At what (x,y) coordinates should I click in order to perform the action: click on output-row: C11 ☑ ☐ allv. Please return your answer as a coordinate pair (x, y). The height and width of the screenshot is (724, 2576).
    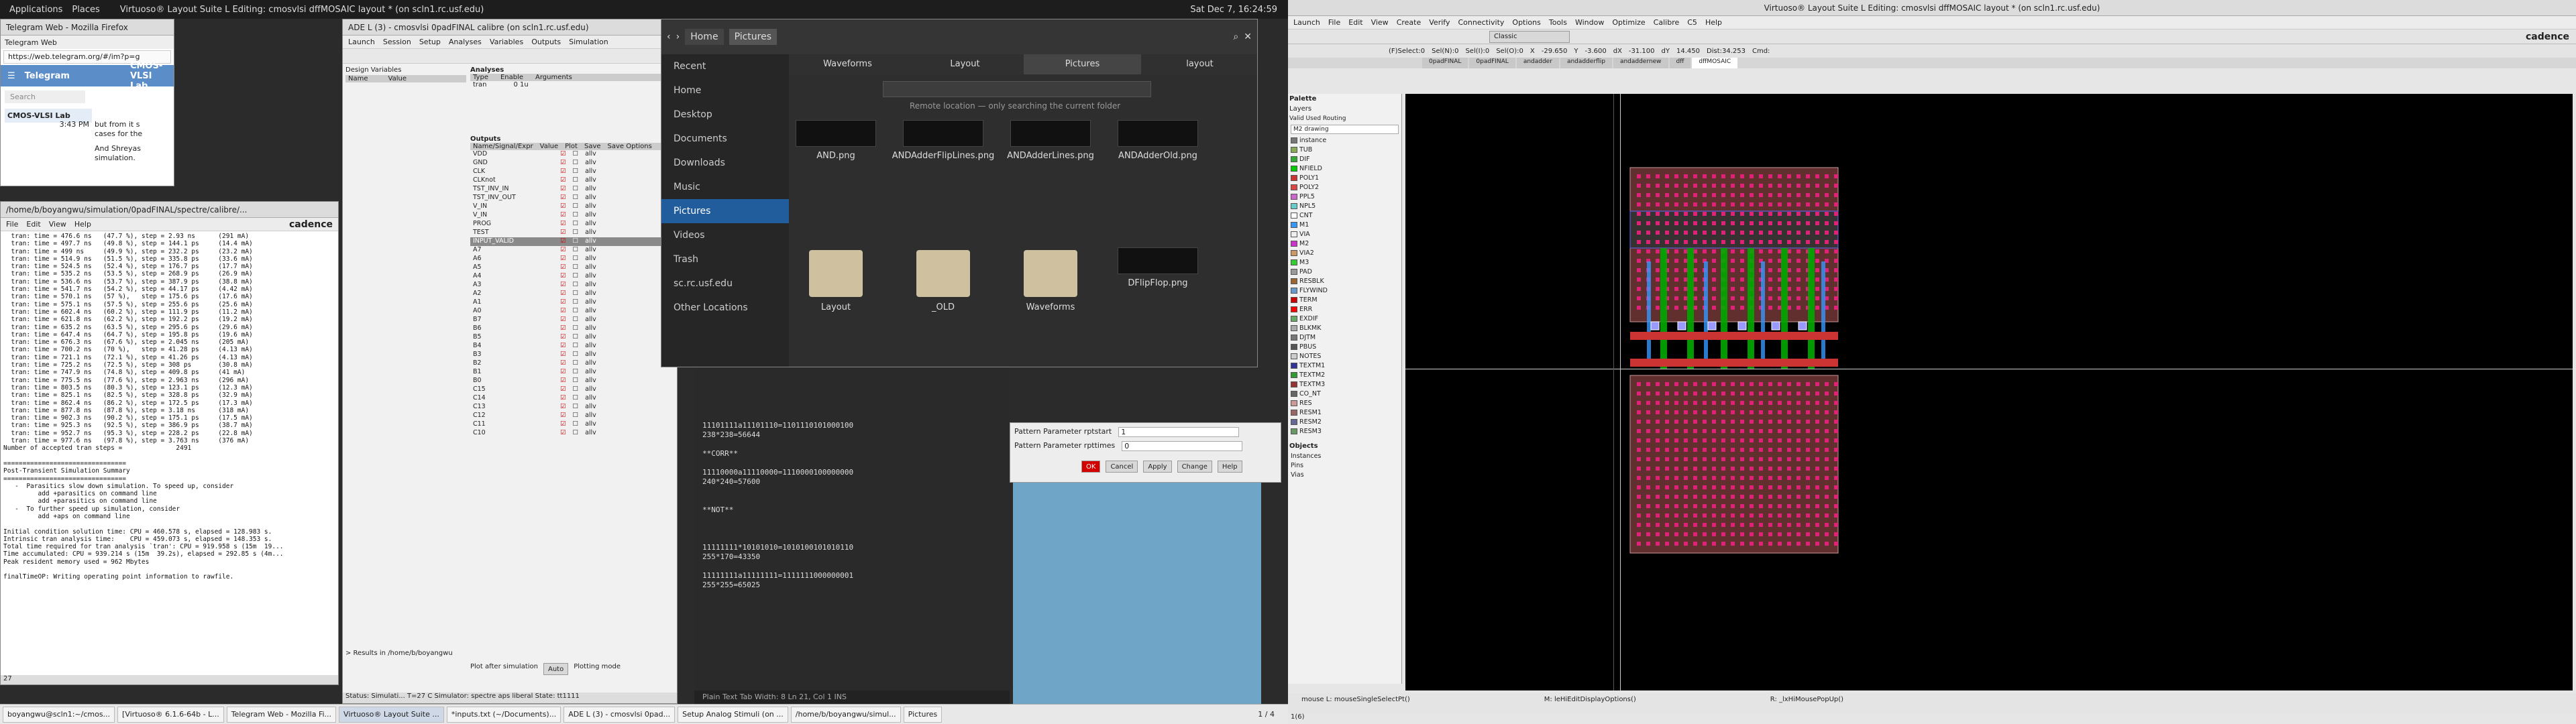
    Looking at the image, I should click on (571, 424).